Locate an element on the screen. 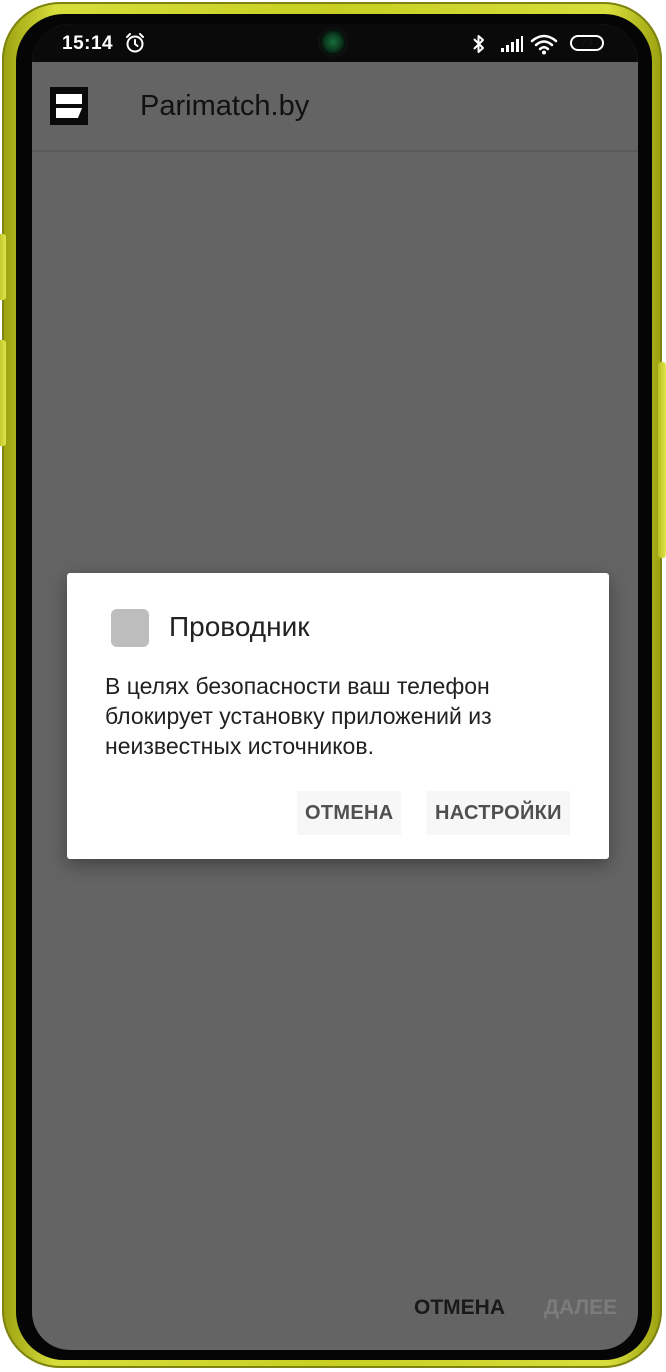  bottom-cancel-button: ОТМЕНА is located at coordinates (459, 1308).